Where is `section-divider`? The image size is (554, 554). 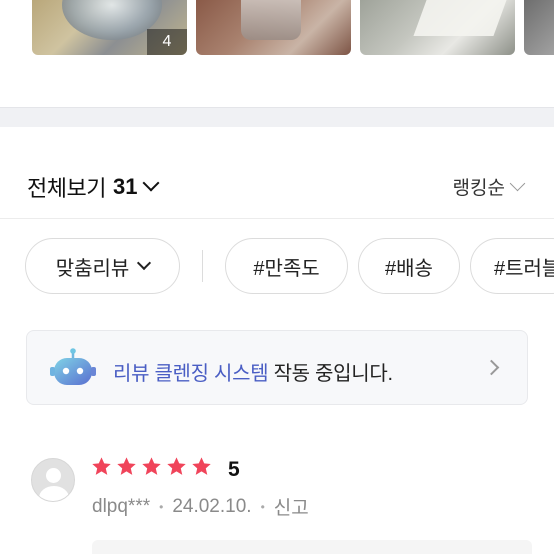 section-divider is located at coordinates (277, 117).